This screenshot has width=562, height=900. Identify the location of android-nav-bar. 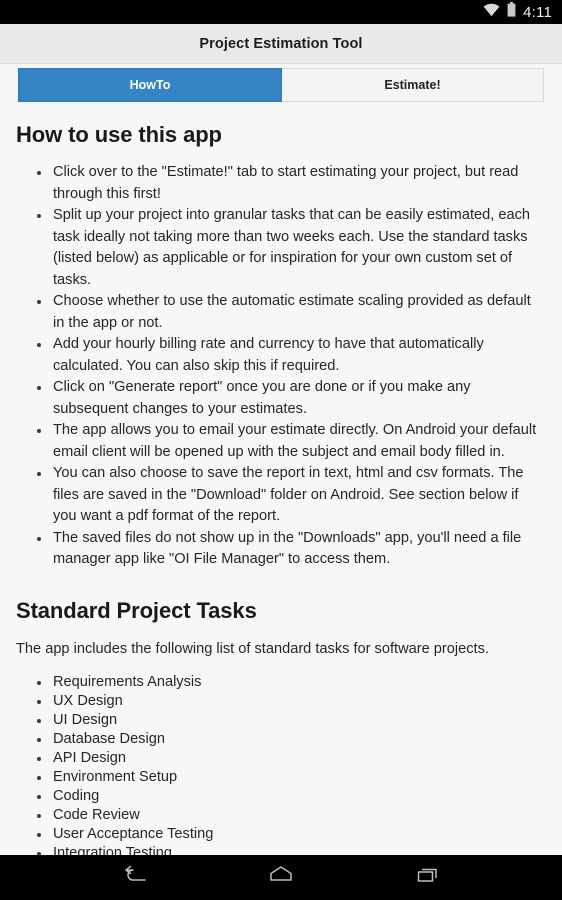
(281, 877).